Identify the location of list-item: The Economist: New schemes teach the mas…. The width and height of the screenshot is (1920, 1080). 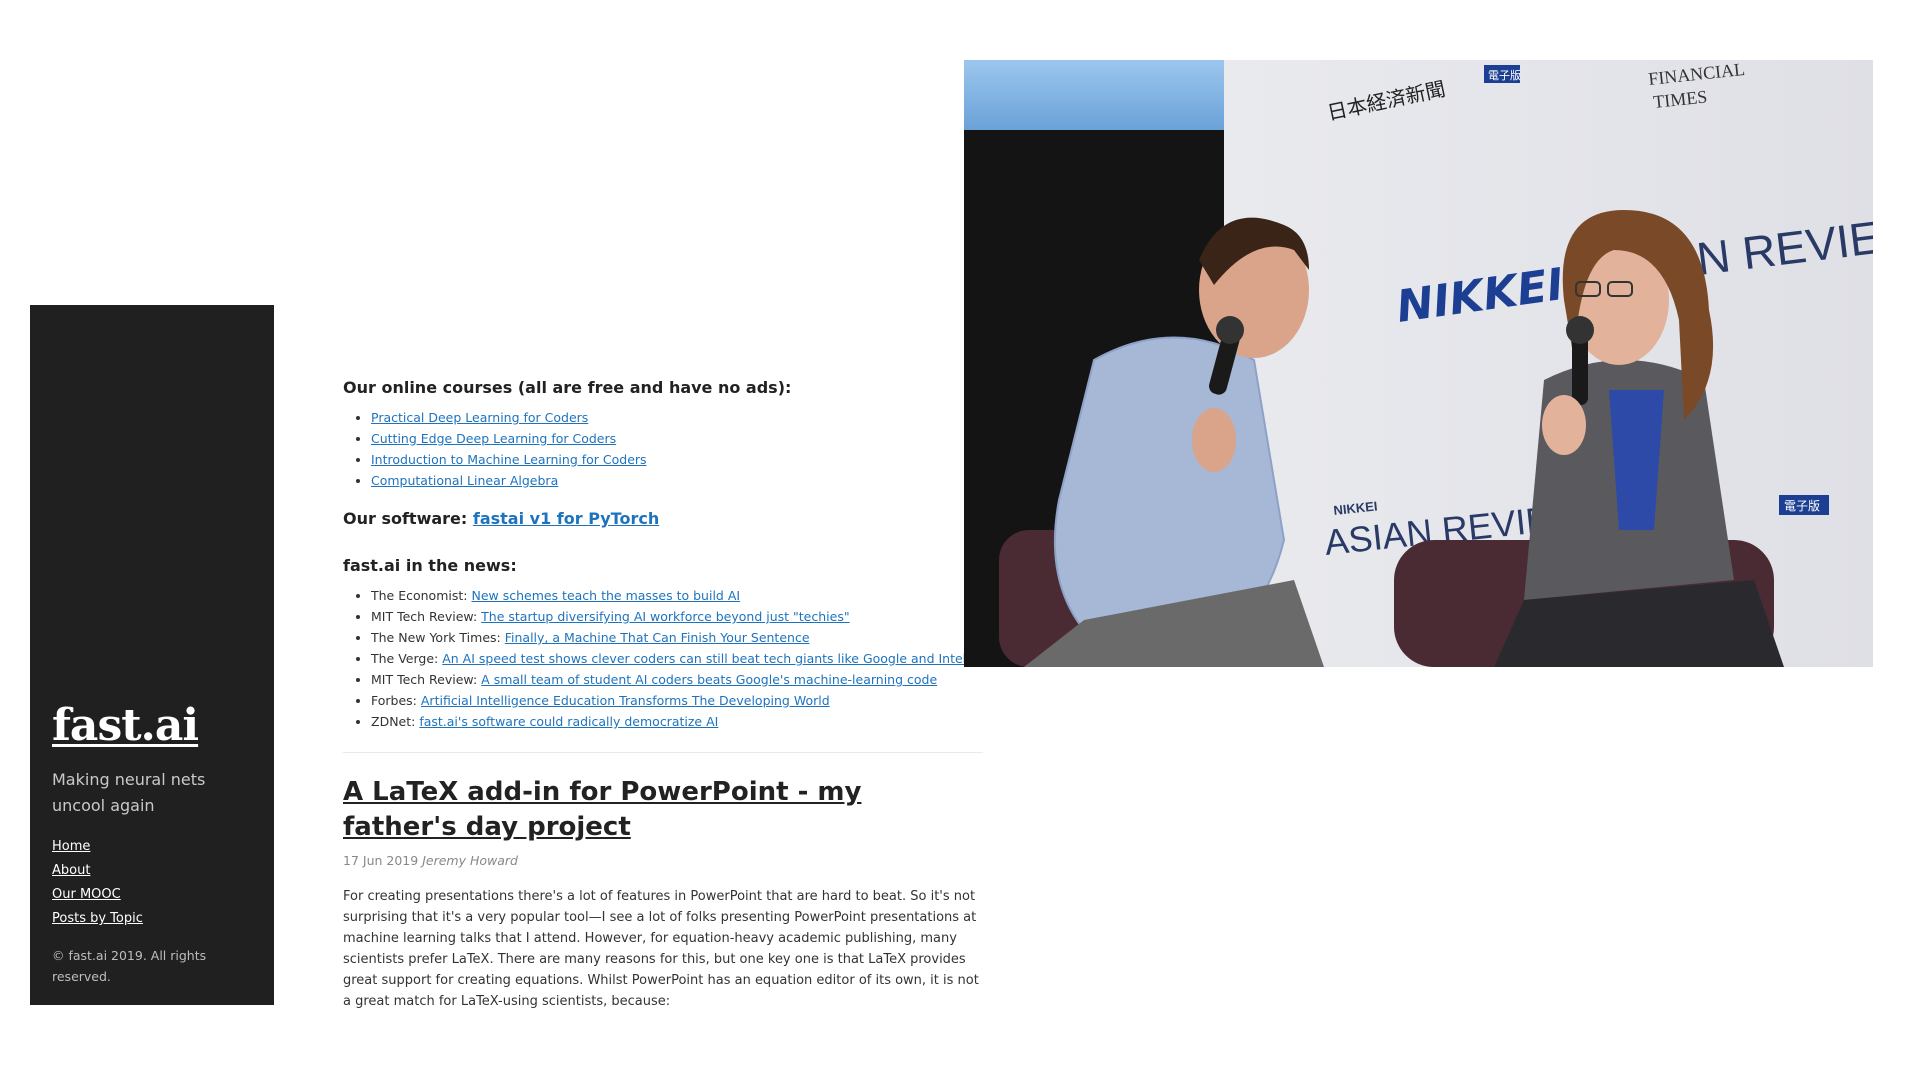
(677, 595).